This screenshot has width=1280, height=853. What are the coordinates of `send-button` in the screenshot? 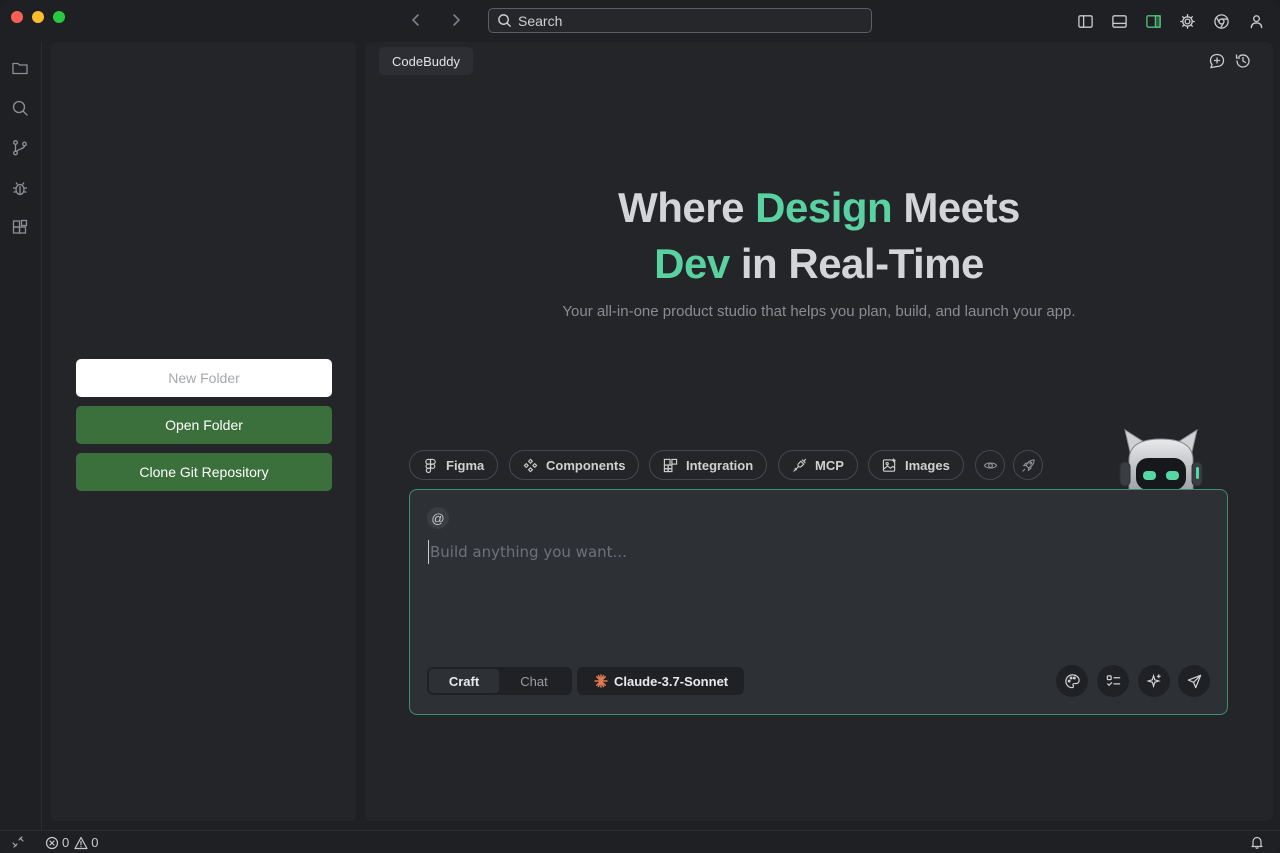 It's located at (1194, 681).